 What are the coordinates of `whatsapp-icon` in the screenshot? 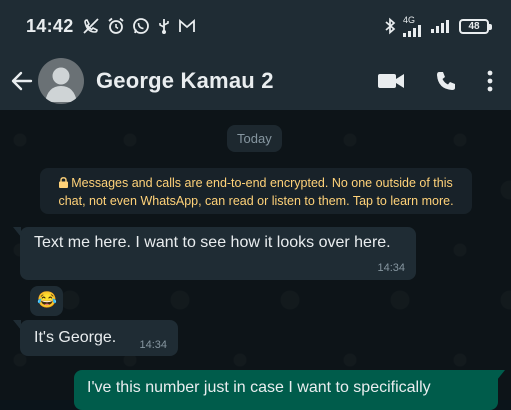 It's located at (140, 26).